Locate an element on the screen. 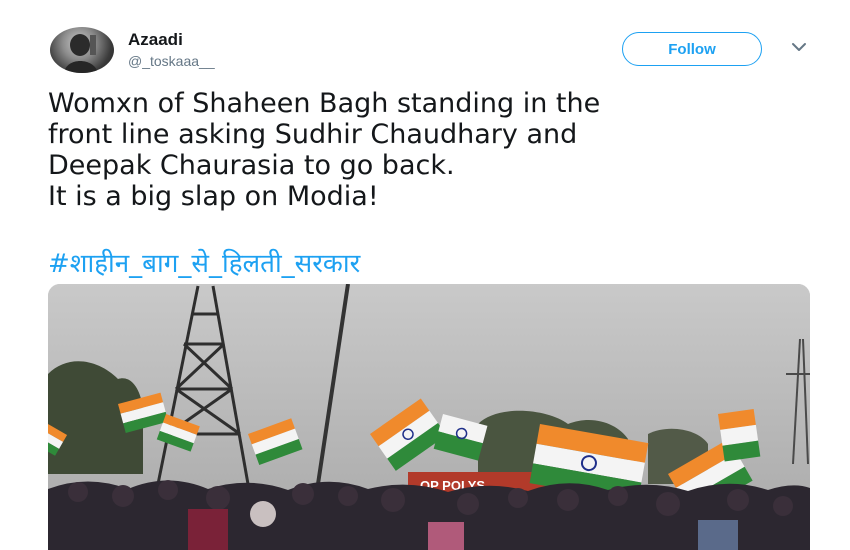 This screenshot has width=850, height=550. chevron-down-icon is located at coordinates (799, 47).